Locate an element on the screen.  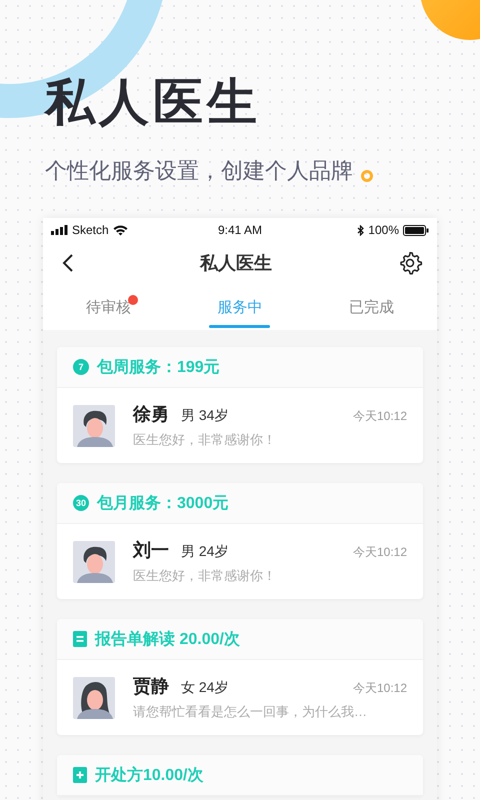
battery-icon is located at coordinates (416, 230).